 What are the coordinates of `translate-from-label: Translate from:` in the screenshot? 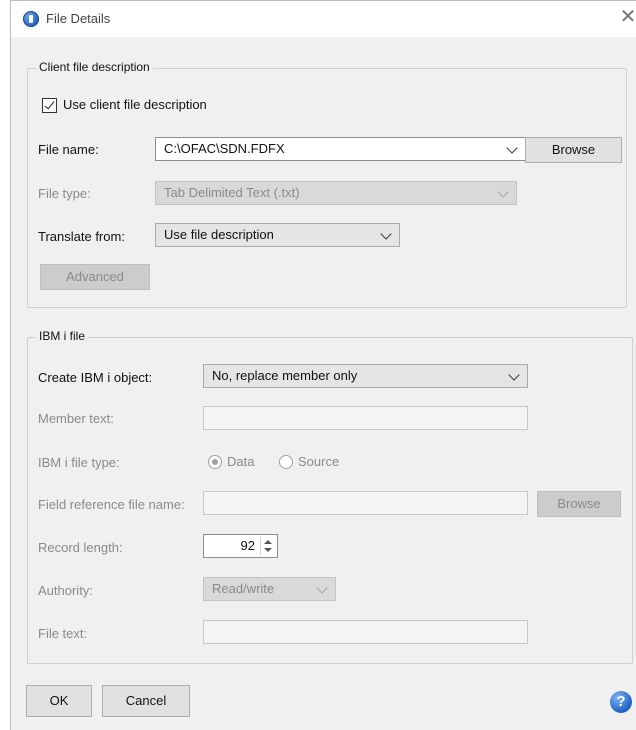 It's located at (81, 236).